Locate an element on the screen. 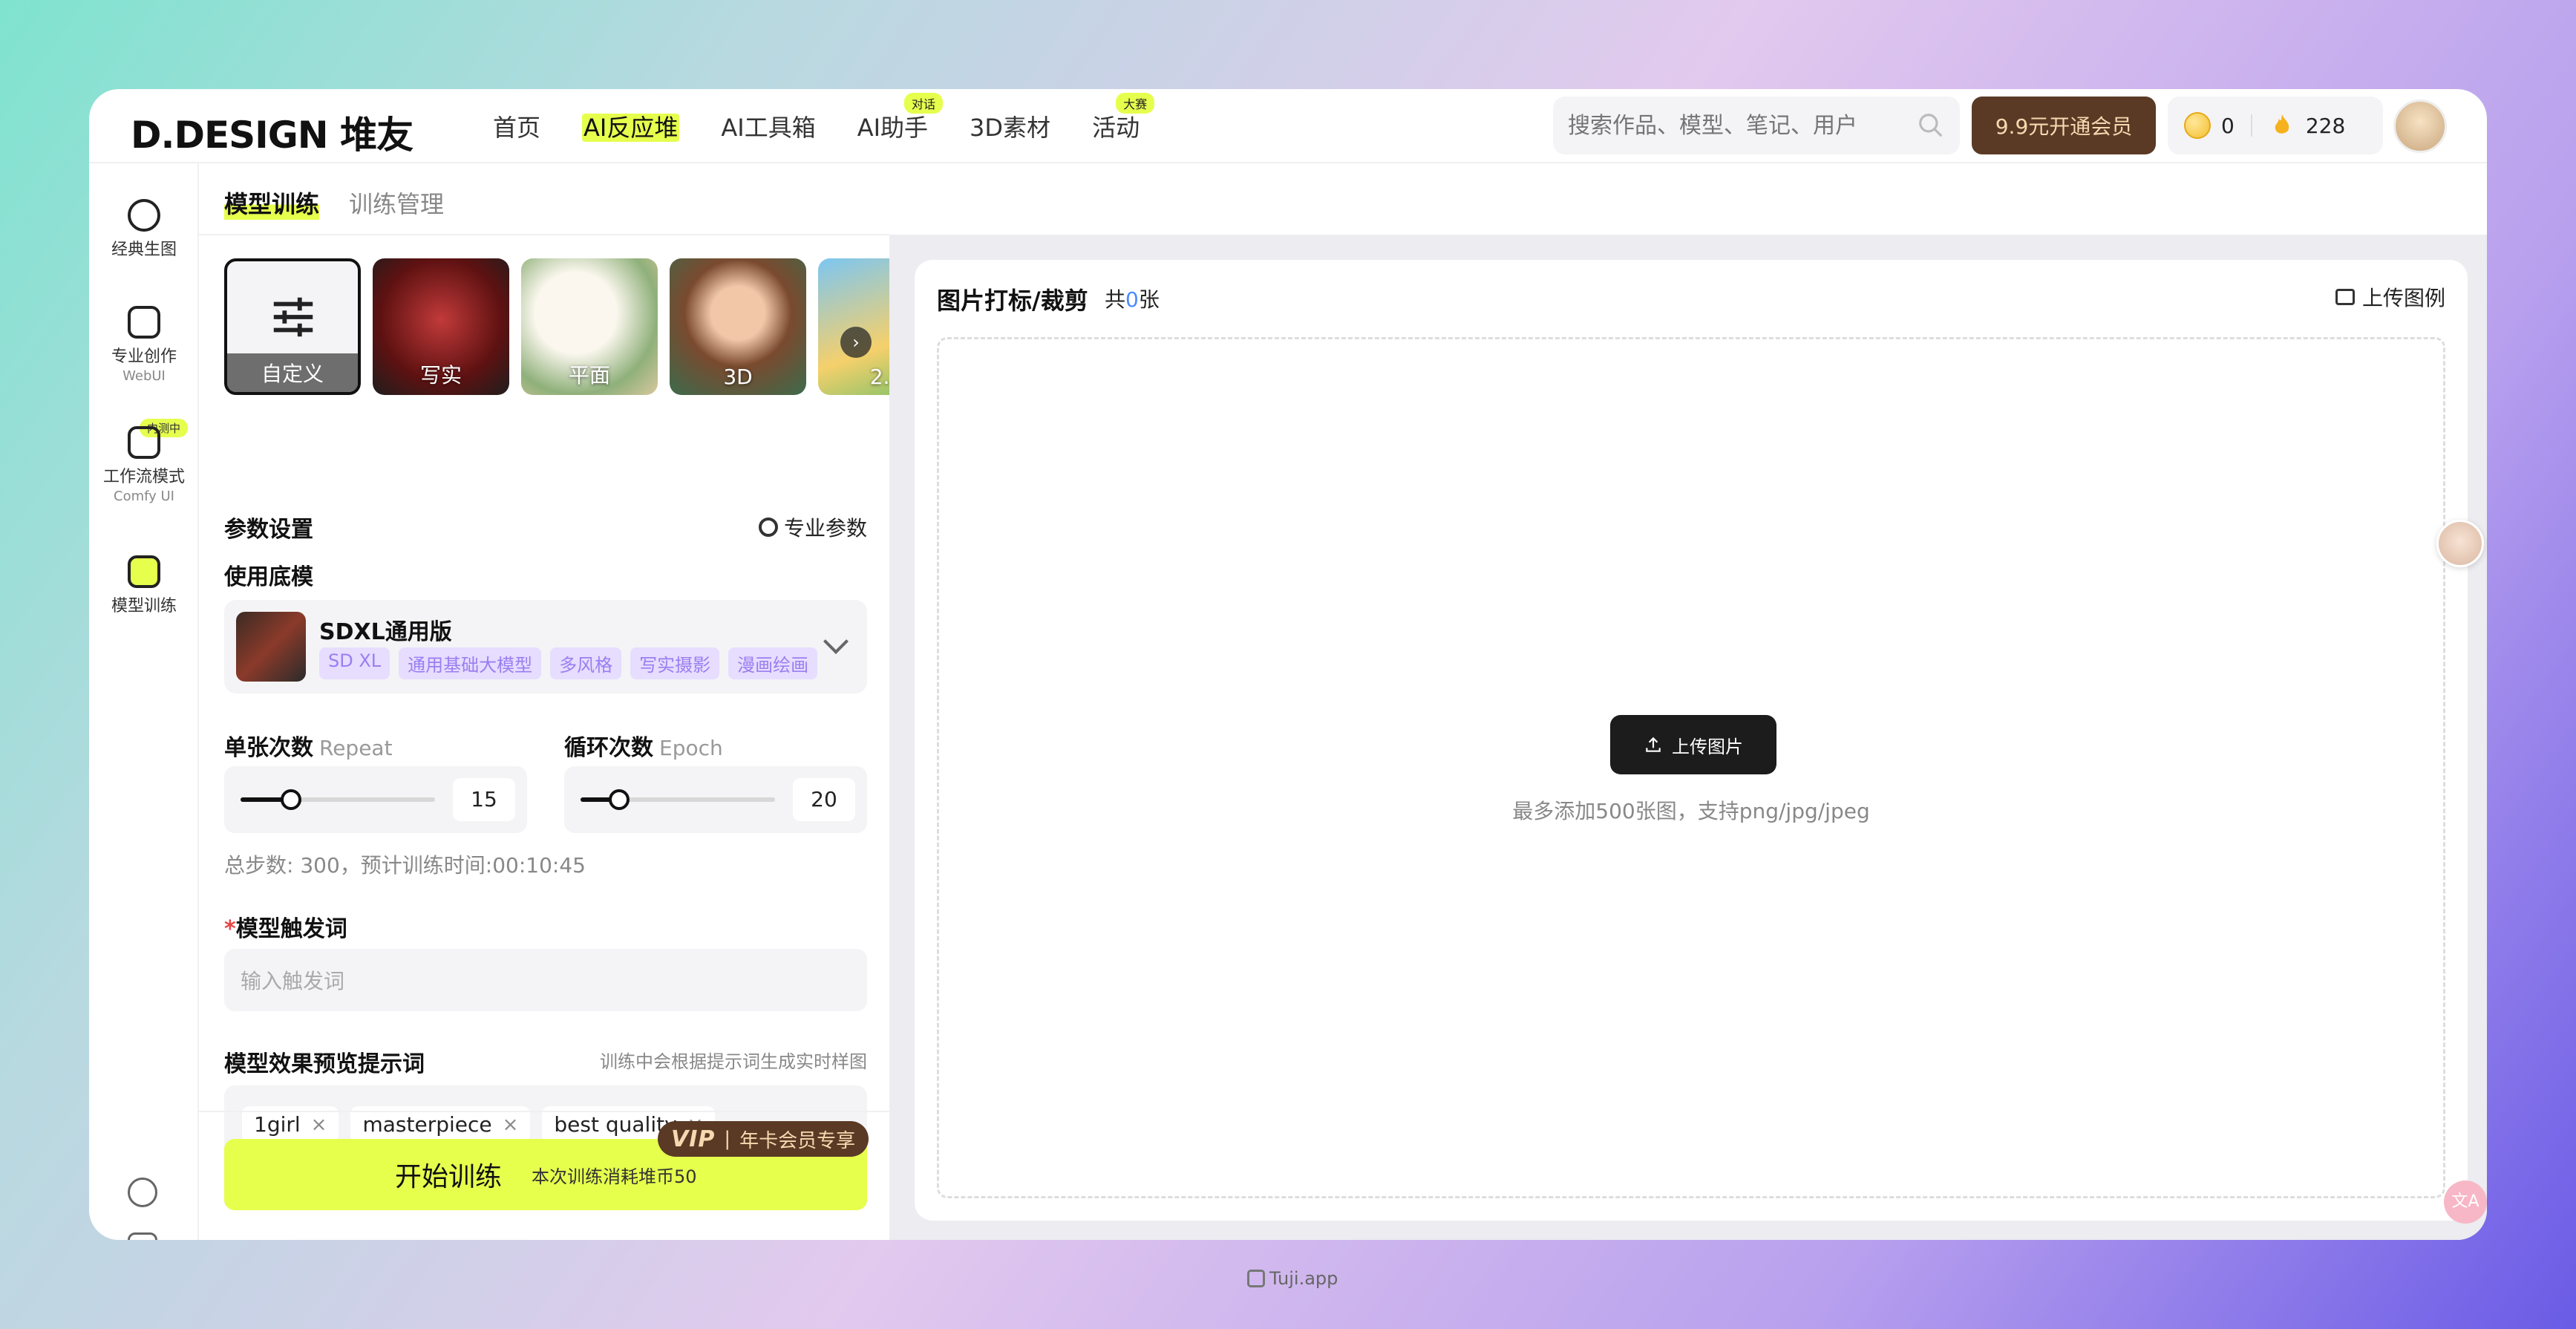 The height and width of the screenshot is (1329, 2576). model-tag: 通用基础大模型 is located at coordinates (471, 663).